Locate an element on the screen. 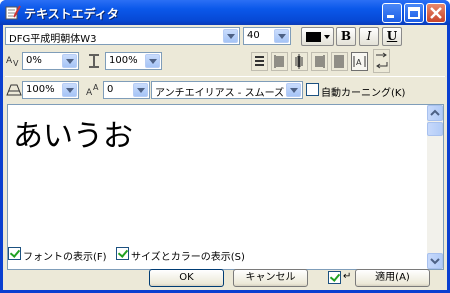  justify-button is located at coordinates (339, 61).